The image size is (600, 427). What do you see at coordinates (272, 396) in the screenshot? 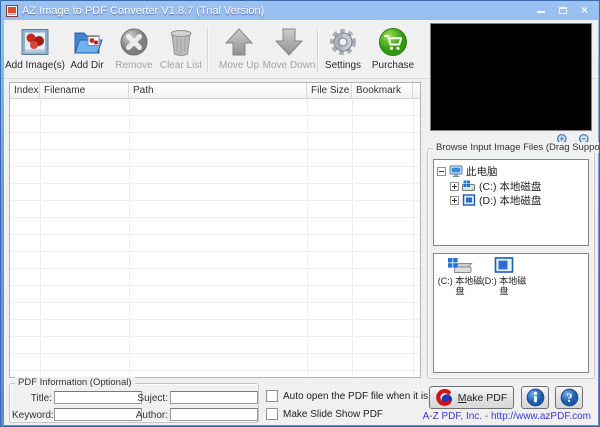
I see `auto-open-checkbox` at bounding box center [272, 396].